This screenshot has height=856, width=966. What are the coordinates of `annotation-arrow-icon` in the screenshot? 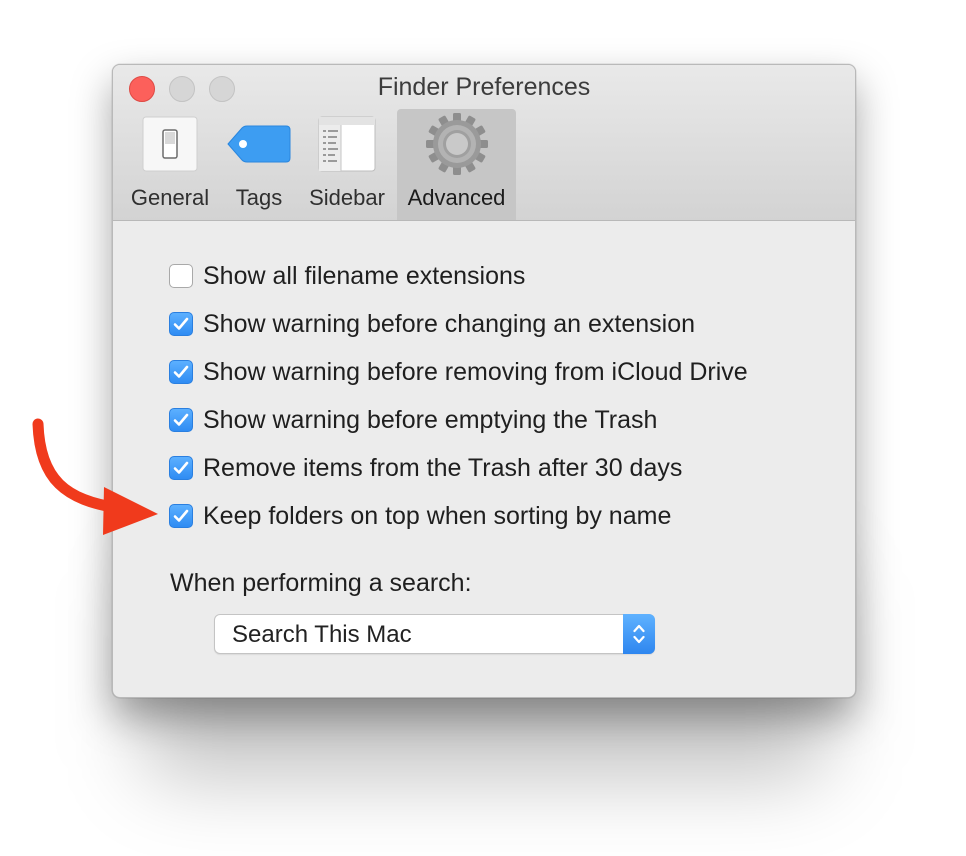 It's located at (95, 476).